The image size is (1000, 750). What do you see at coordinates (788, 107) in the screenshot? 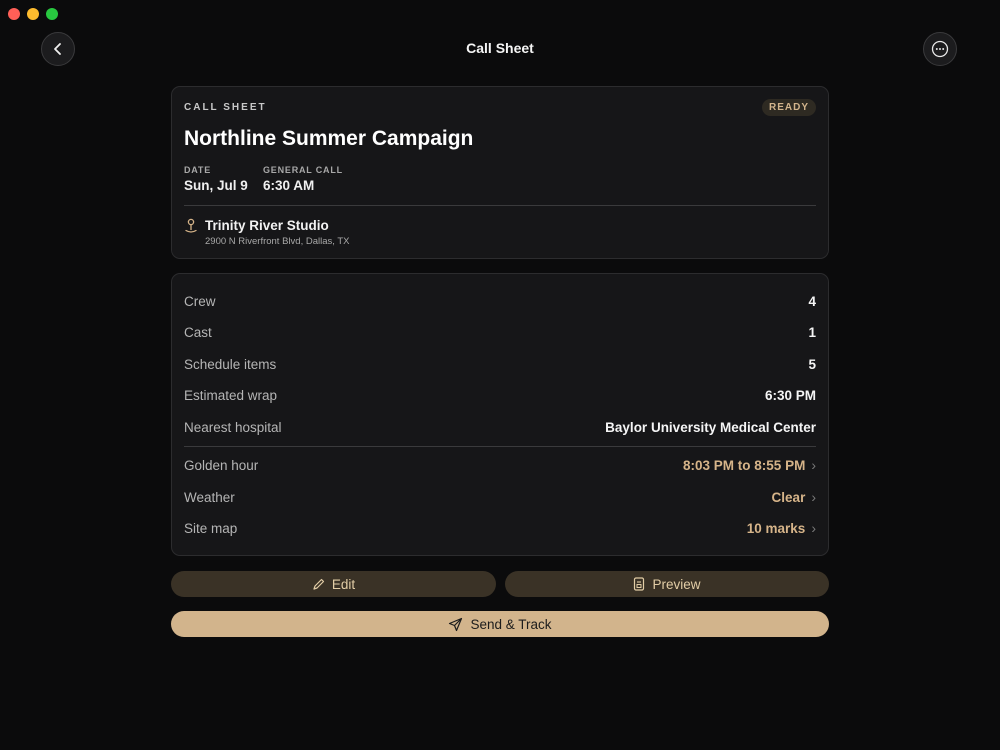
I see `status-badge: READY` at bounding box center [788, 107].